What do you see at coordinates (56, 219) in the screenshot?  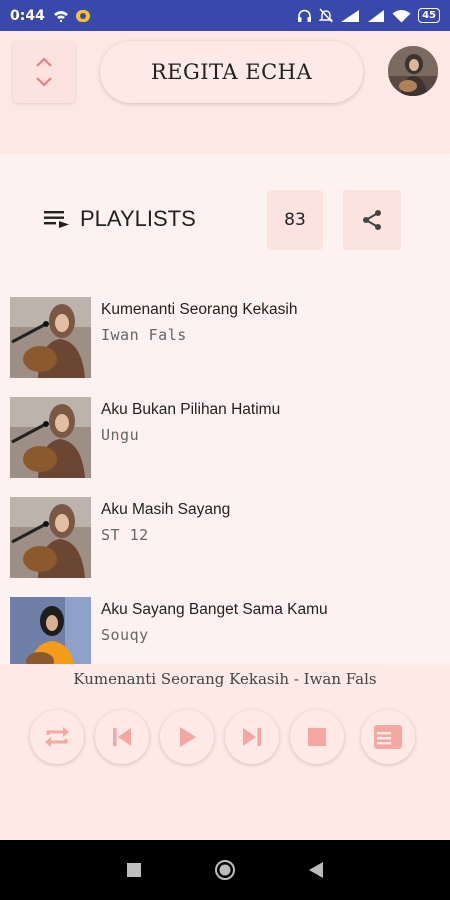 I see `playlist-icon` at bounding box center [56, 219].